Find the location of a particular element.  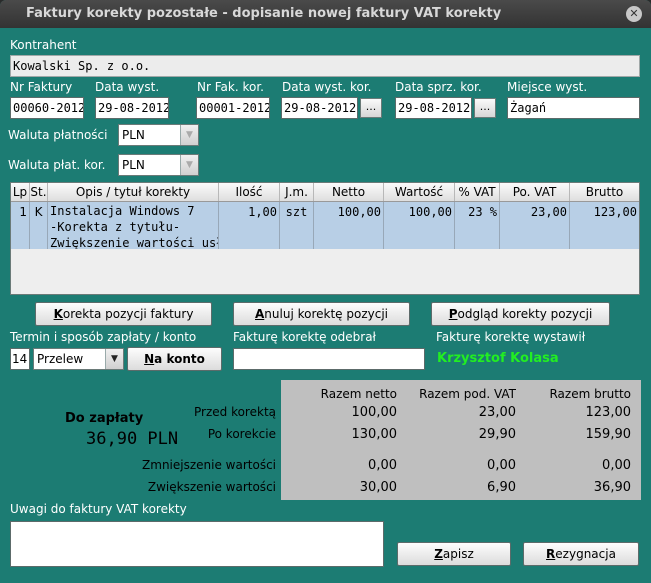

summary-brutto: 0,00 is located at coordinates (616, 465).